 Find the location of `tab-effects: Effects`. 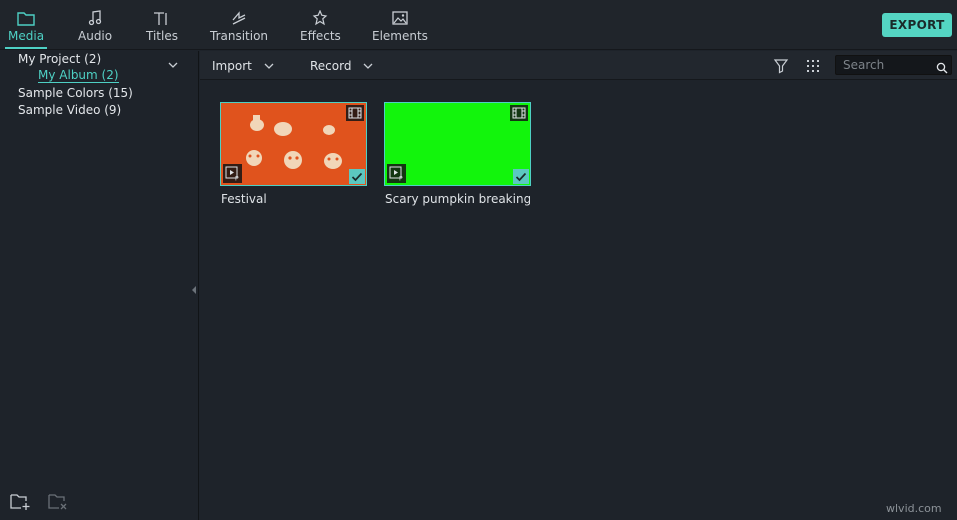

tab-effects: Effects is located at coordinates (320, 25).